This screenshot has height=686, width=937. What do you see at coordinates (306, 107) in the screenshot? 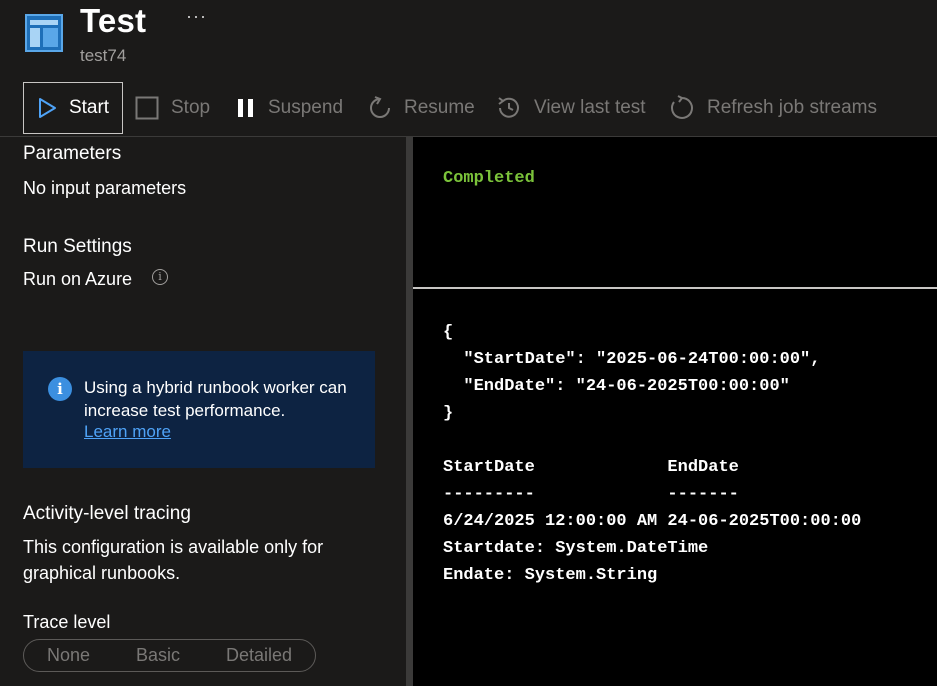
I see `suspend-label: Suspend` at bounding box center [306, 107].